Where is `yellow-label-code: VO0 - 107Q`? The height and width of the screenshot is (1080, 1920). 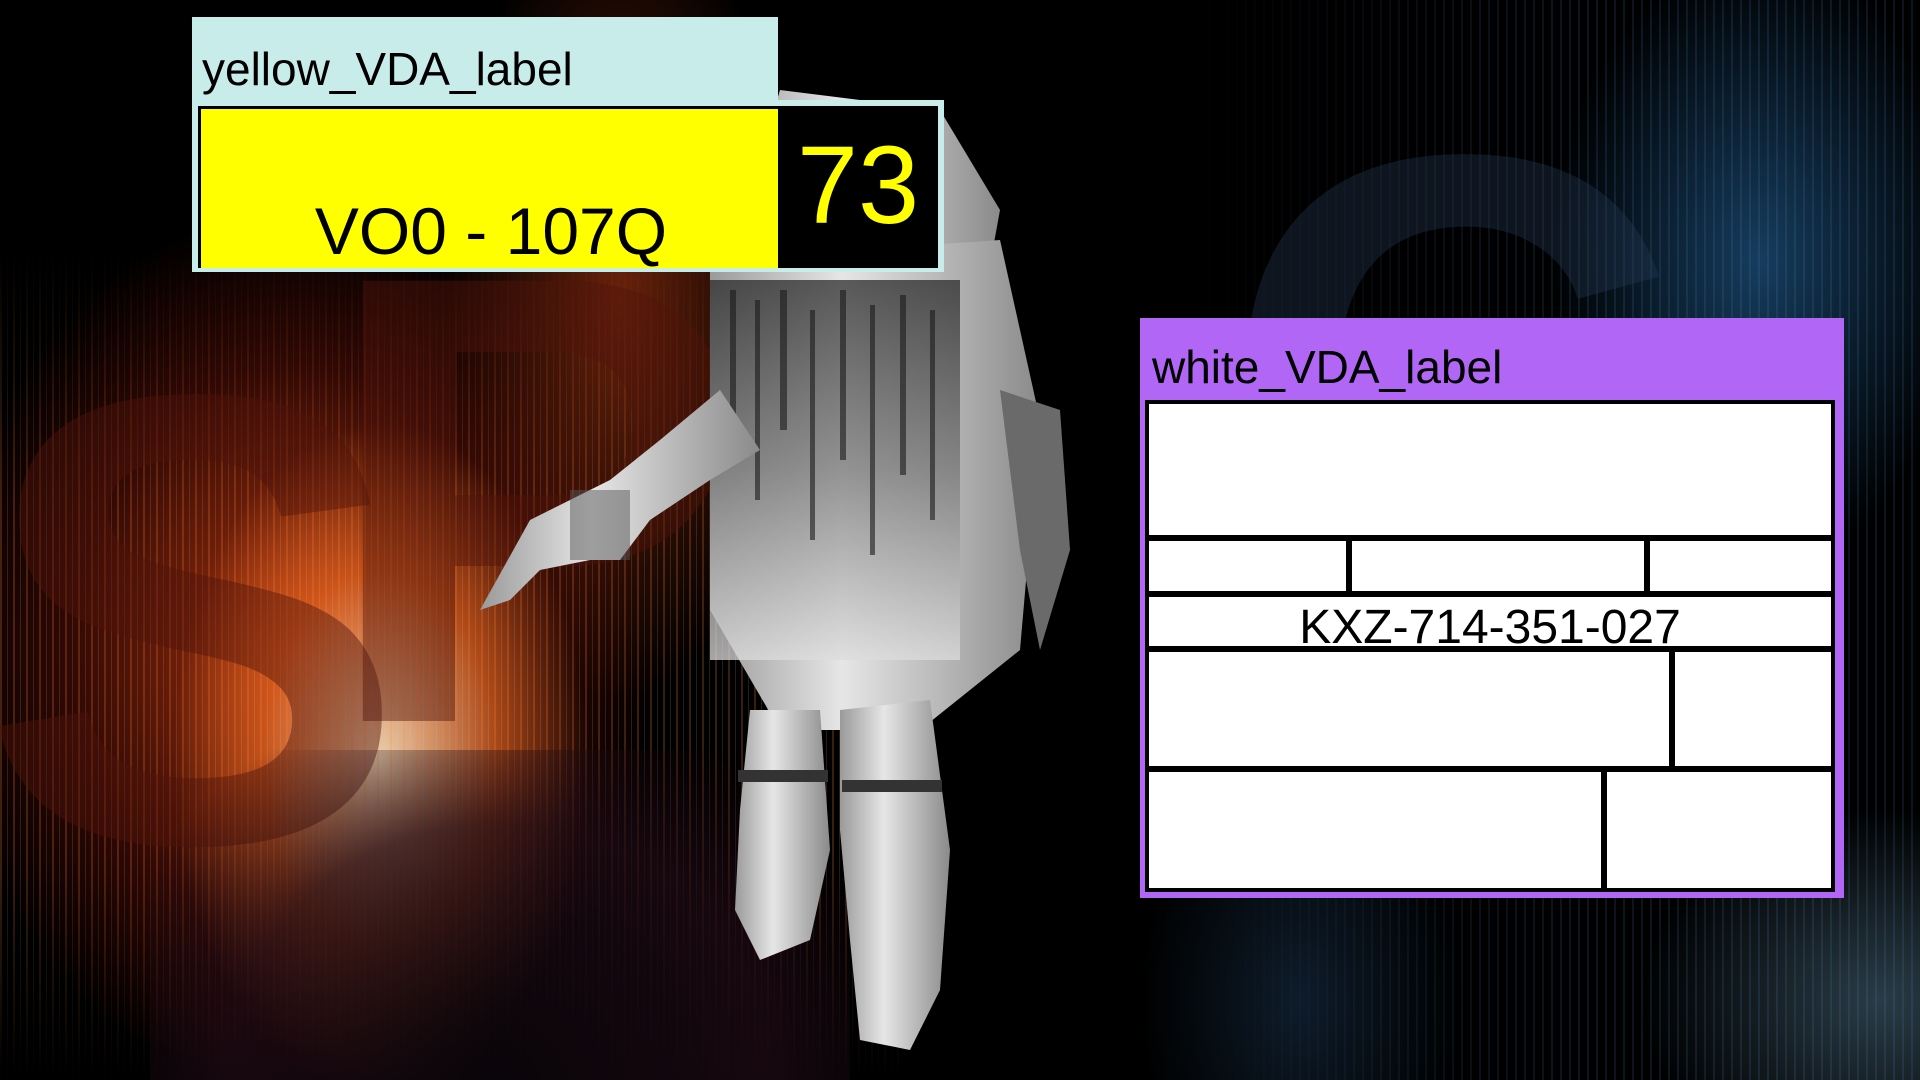 yellow-label-code: VO0 - 107Q is located at coordinates (491, 231).